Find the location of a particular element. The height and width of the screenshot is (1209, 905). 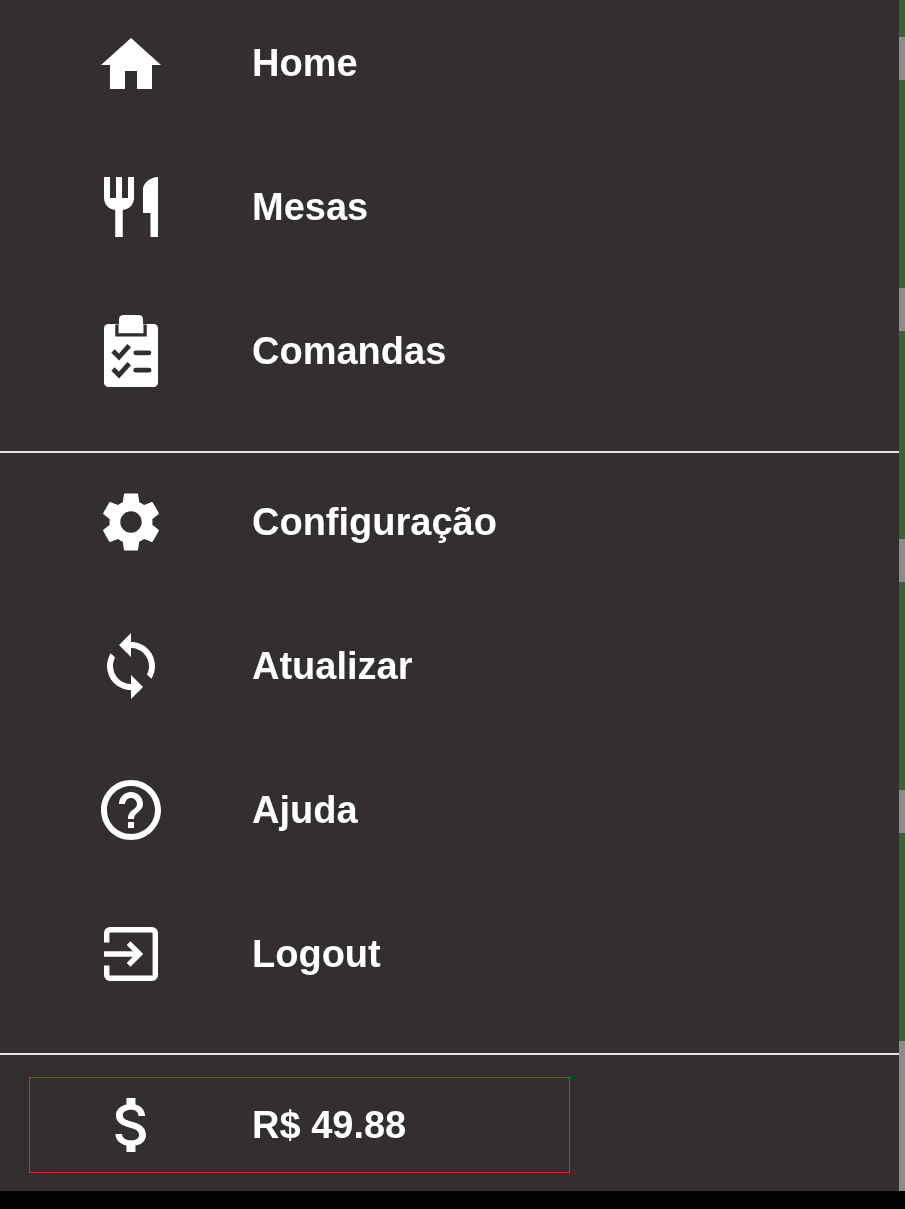

menu-item: Configuração is located at coordinates (449, 522).